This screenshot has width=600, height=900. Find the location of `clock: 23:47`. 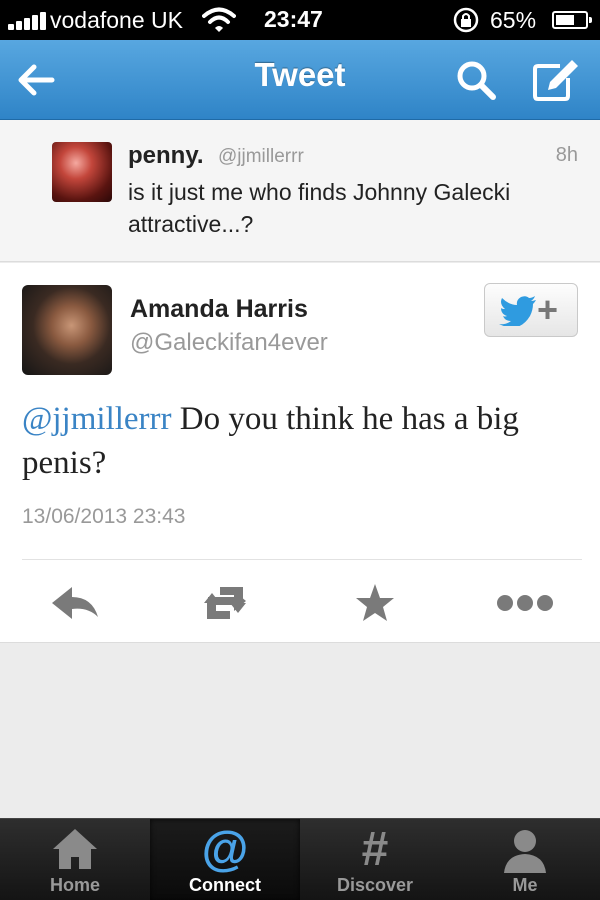

clock: 23:47 is located at coordinates (293, 19).